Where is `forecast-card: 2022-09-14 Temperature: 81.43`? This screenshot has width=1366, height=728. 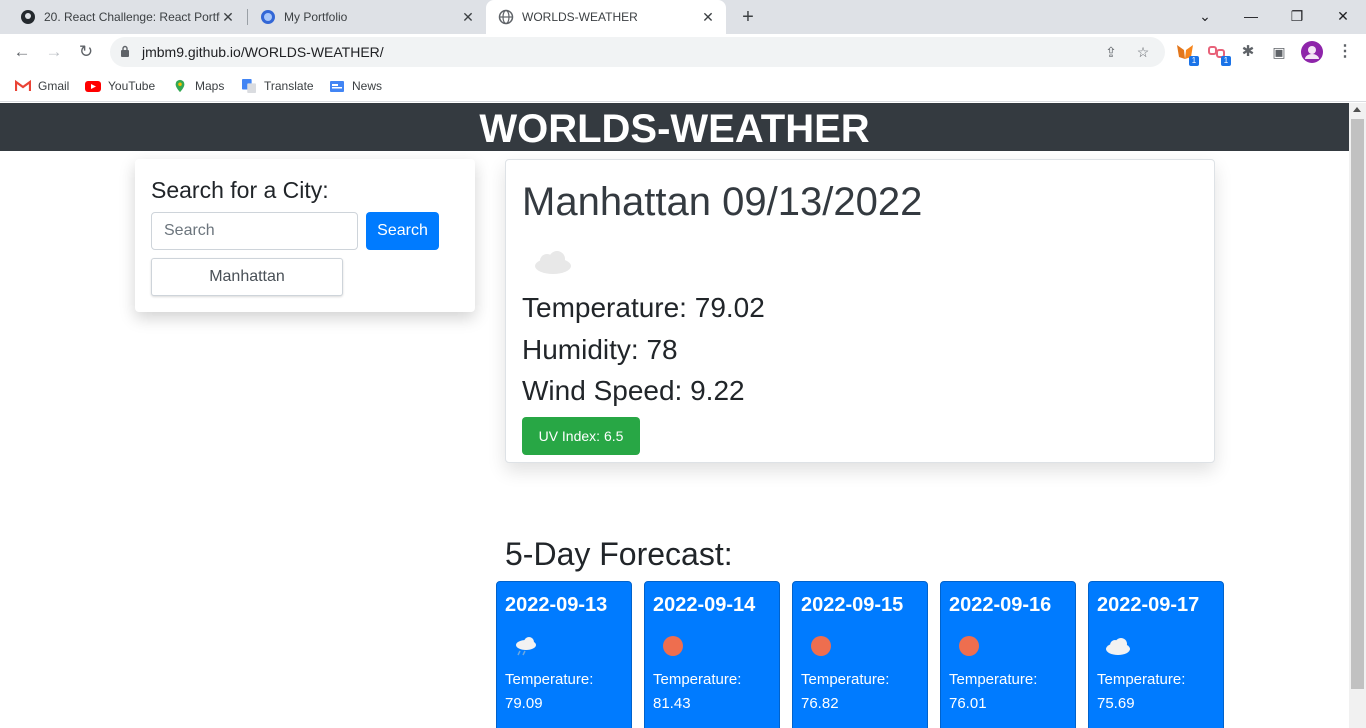
forecast-card: 2022-09-14 Temperature: 81.43 is located at coordinates (712, 654).